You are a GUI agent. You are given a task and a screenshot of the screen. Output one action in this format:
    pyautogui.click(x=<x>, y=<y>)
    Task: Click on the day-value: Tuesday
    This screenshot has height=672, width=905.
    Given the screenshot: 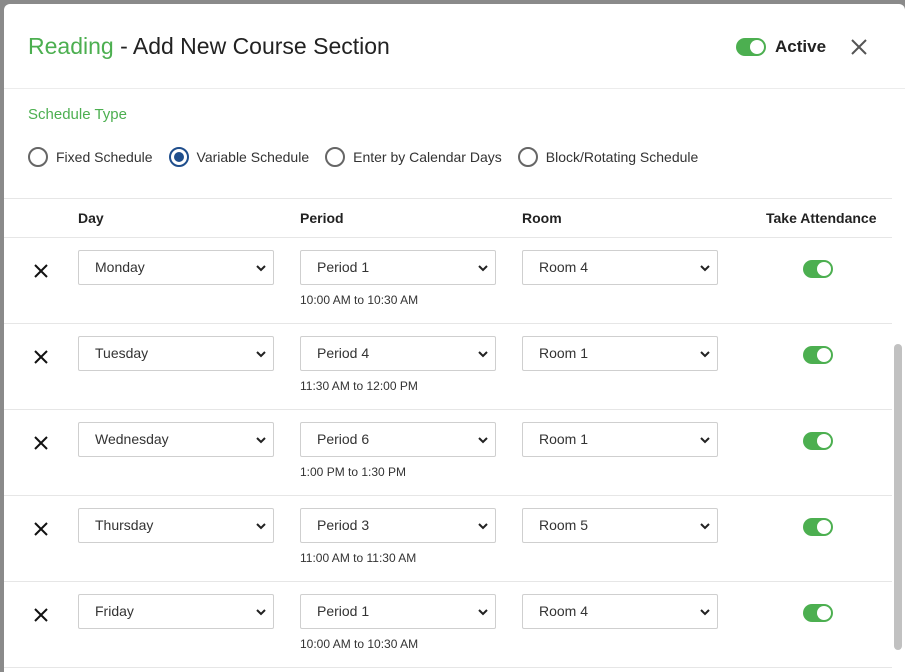 What is the action you would take?
    pyautogui.click(x=122, y=353)
    